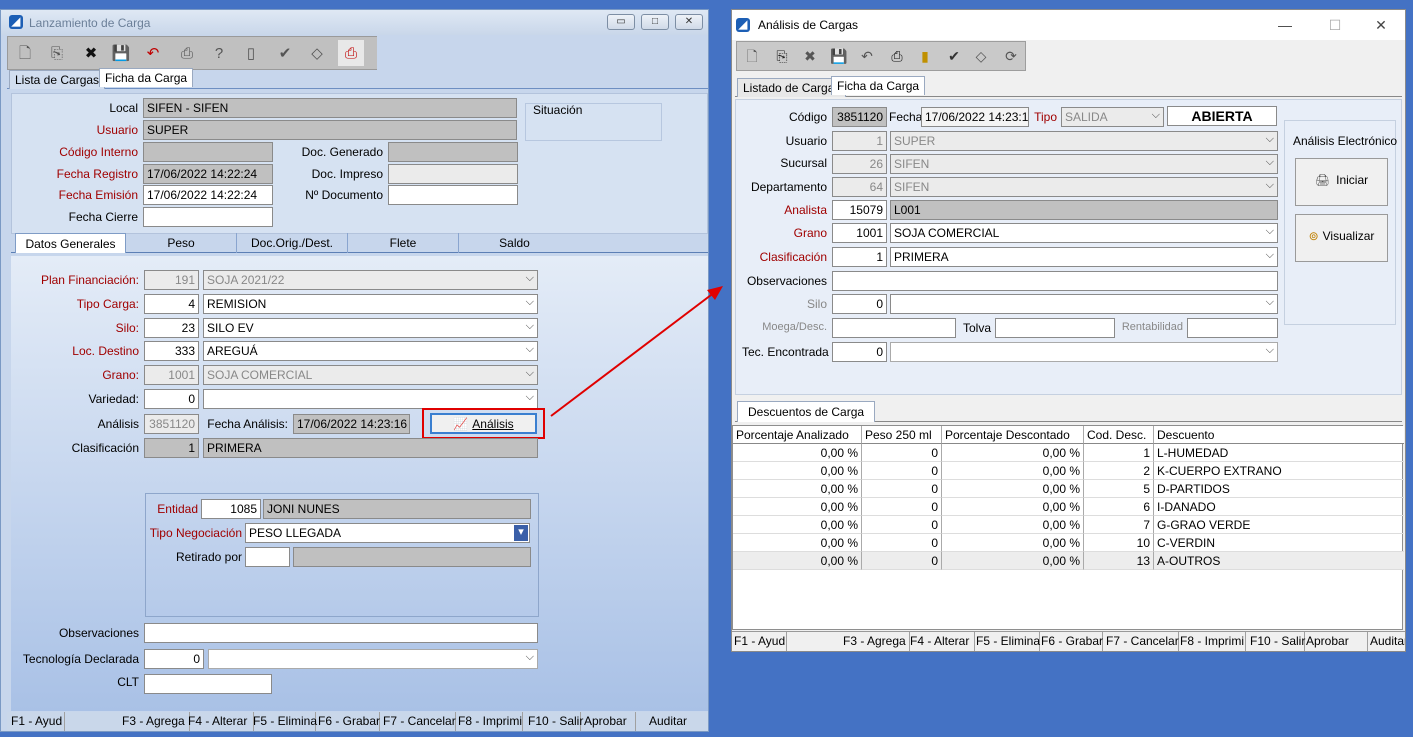  What do you see at coordinates (370, 280) in the screenshot?
I see `plan-select: SOJA 2021/22 ⌵` at bounding box center [370, 280].